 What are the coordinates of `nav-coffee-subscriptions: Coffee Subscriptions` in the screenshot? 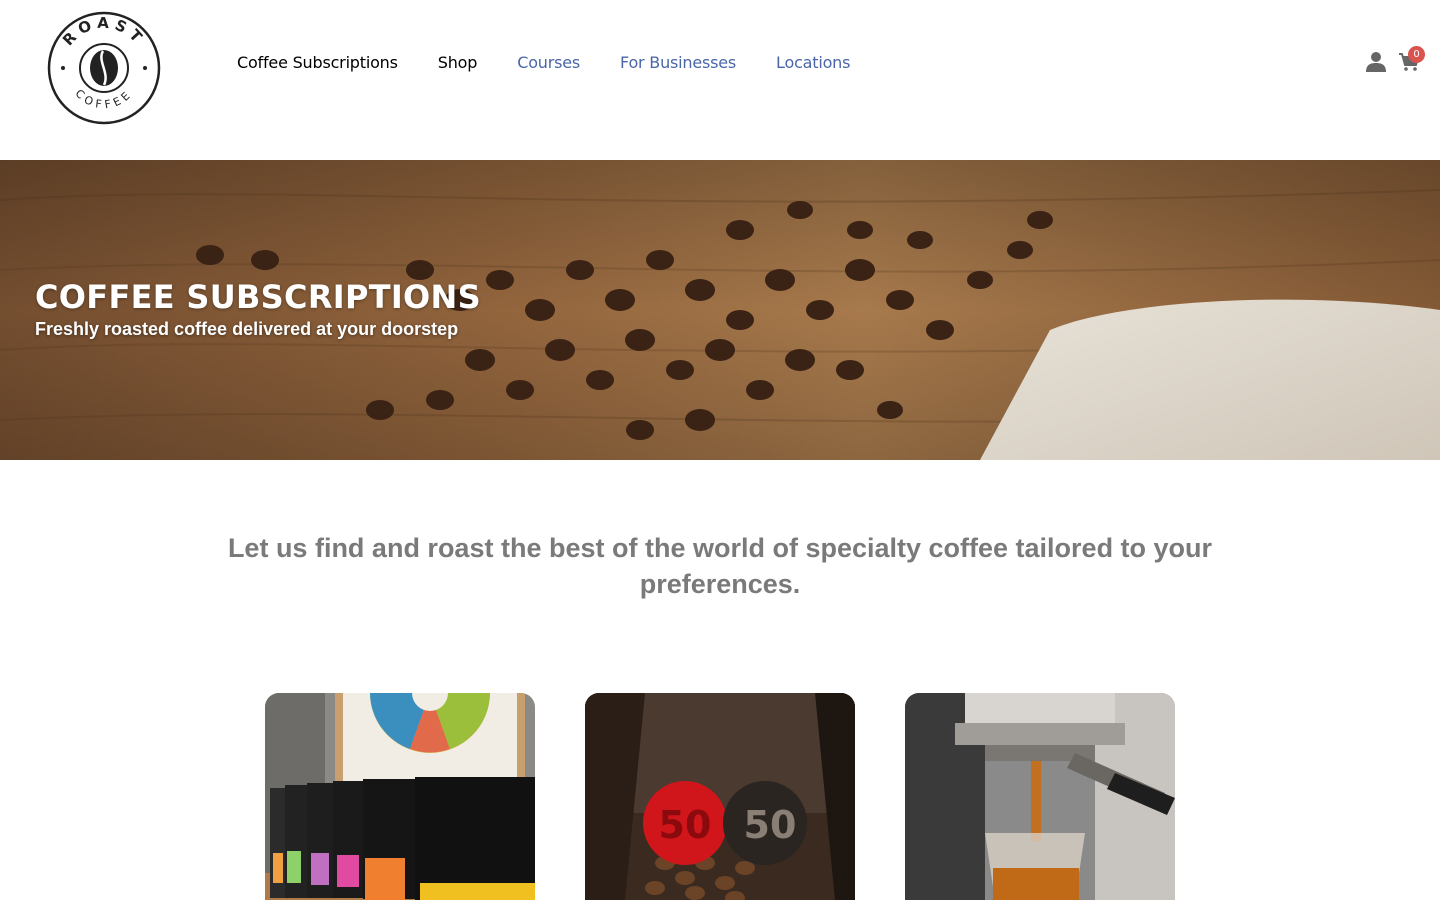 It's located at (317, 62).